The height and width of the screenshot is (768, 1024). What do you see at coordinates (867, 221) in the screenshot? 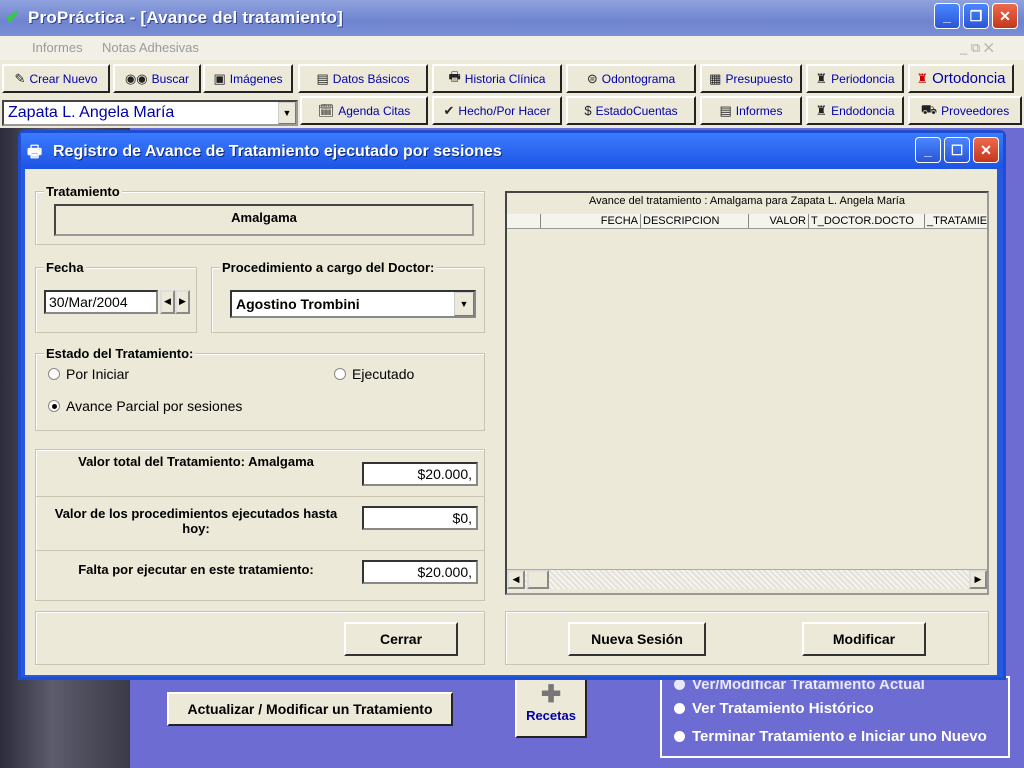
I see `grid-header-doctor: T_DOCTOR.DOCTO` at bounding box center [867, 221].